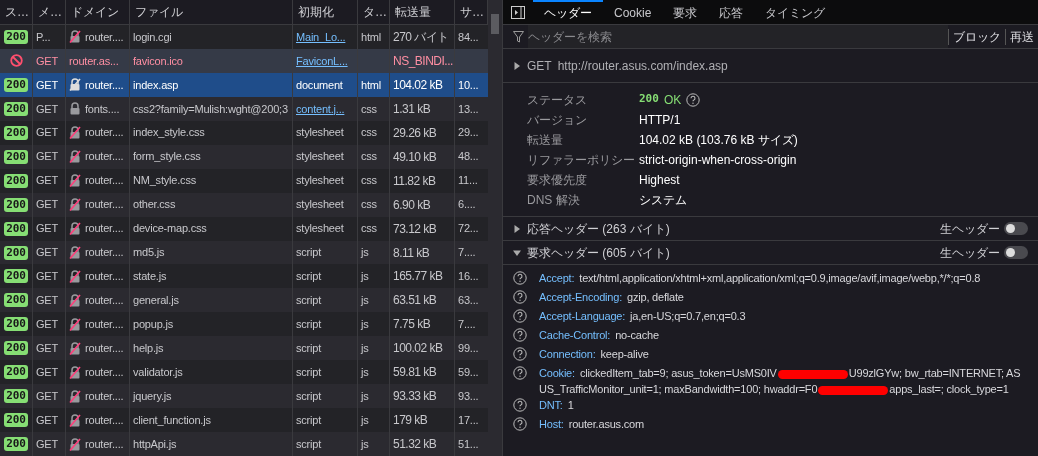 Image resolution: width=1038 pixels, height=456 pixels. What do you see at coordinates (495, 228) in the screenshot?
I see `scrollbar` at bounding box center [495, 228].